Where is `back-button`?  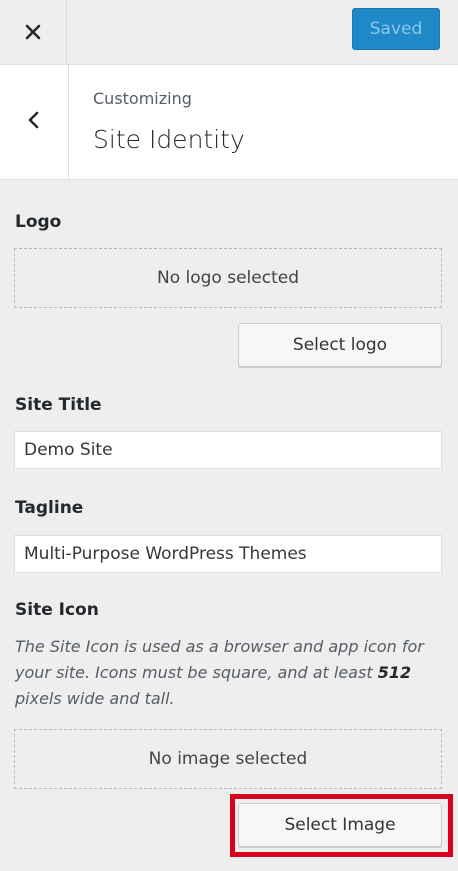 back-button is located at coordinates (34, 122).